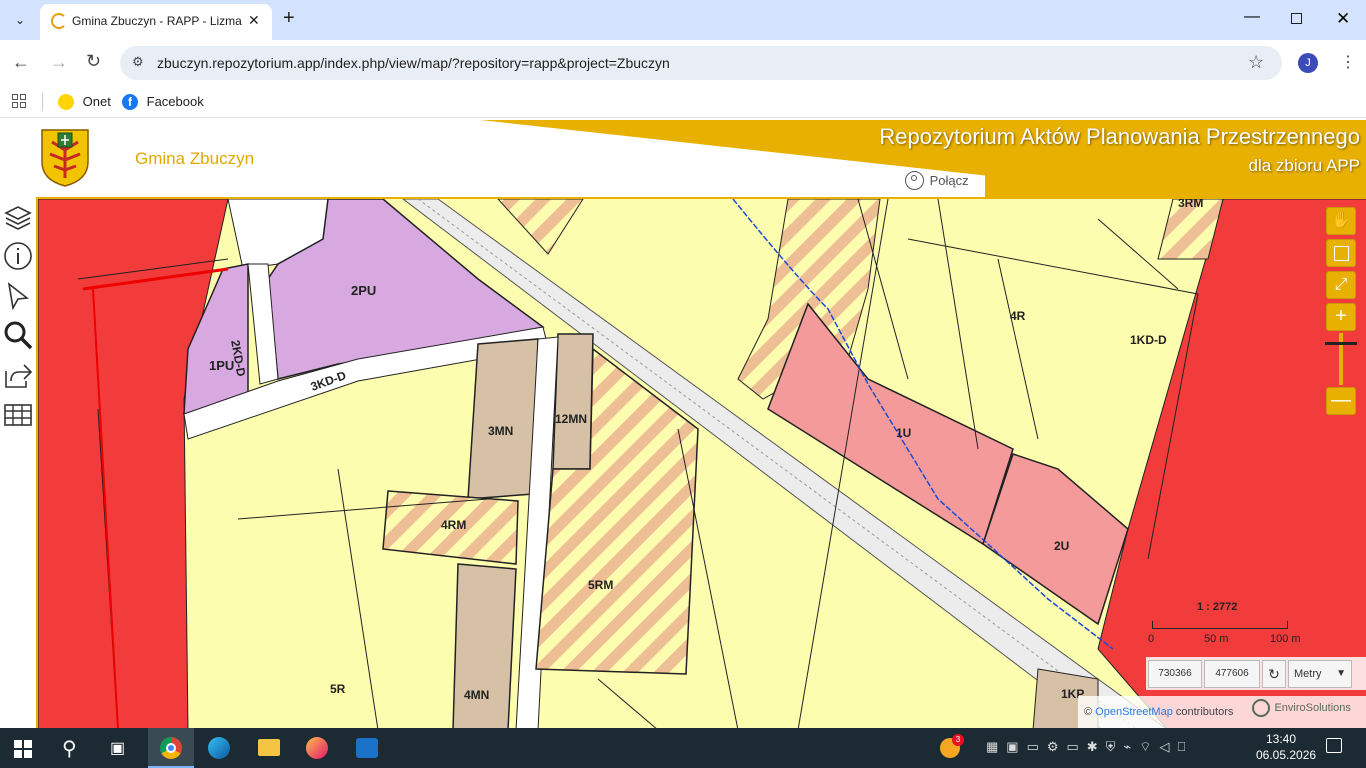 The image size is (1366, 768). I want to click on profile-avatar: J, so click(1308, 63).